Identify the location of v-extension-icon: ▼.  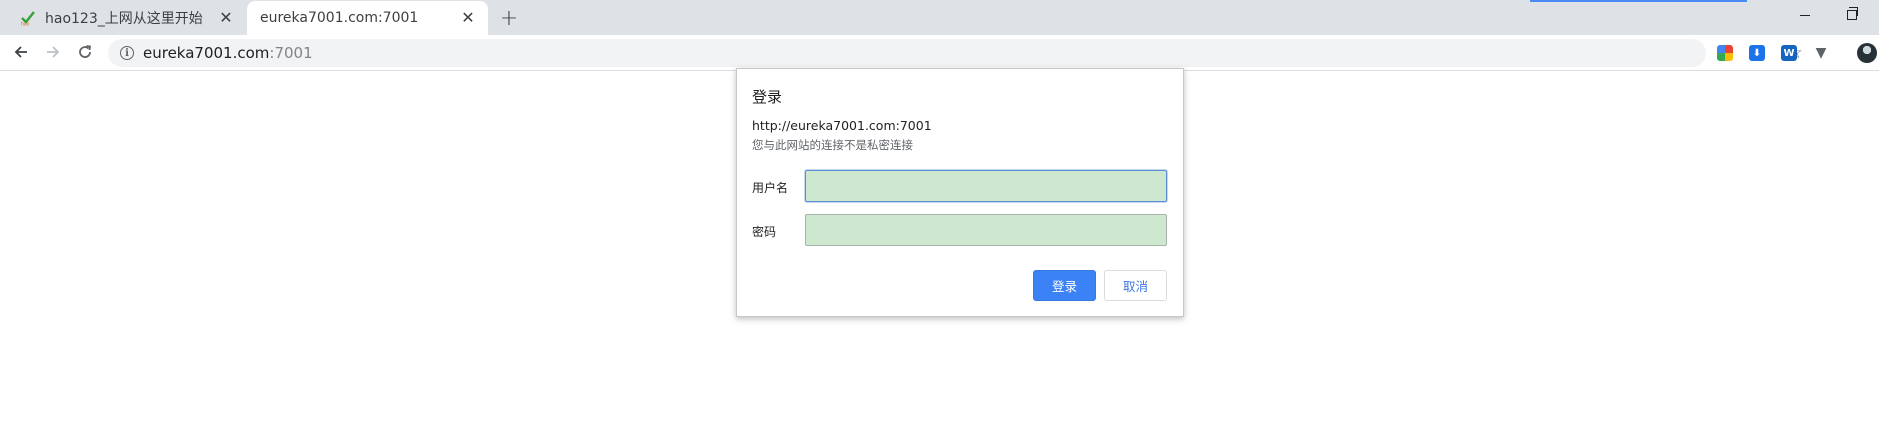
(1821, 53).